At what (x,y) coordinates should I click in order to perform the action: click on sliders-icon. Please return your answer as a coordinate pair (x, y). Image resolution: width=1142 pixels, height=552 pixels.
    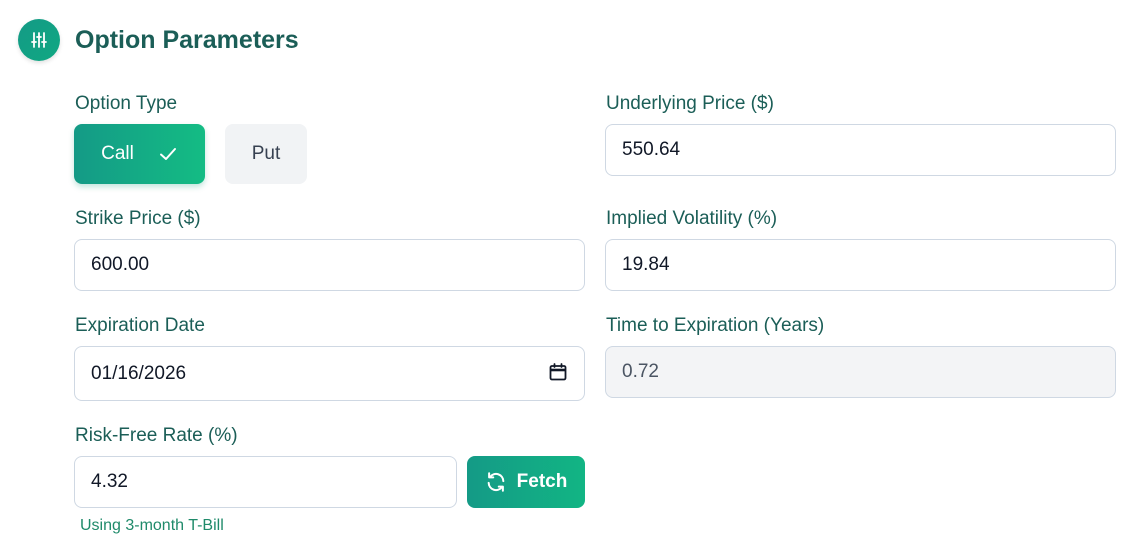
    Looking at the image, I should click on (39, 40).